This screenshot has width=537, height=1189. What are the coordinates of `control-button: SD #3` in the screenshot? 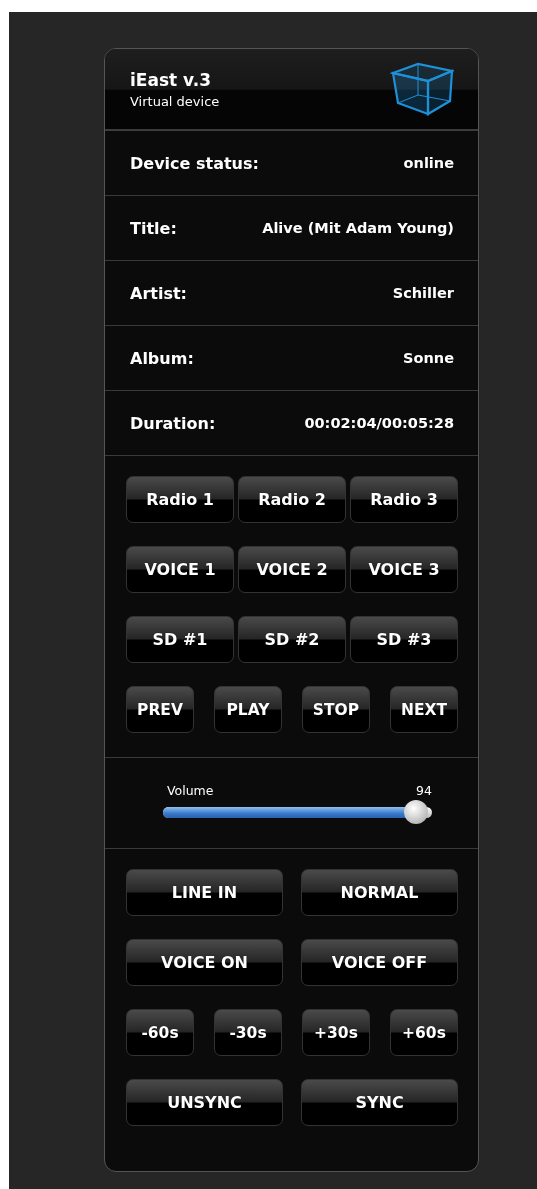 It's located at (404, 639).